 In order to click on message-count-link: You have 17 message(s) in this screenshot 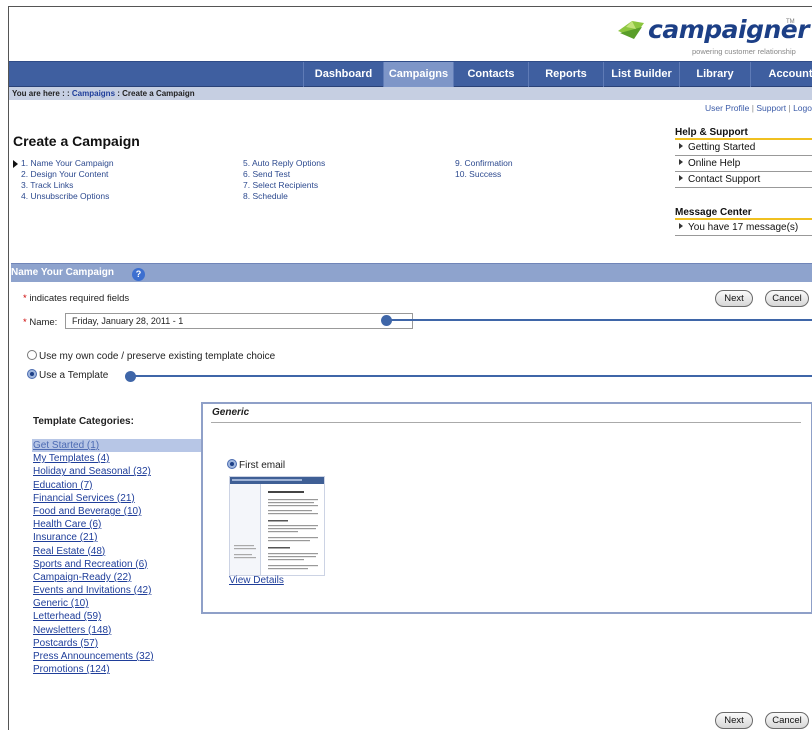, I will do `click(743, 228)`.